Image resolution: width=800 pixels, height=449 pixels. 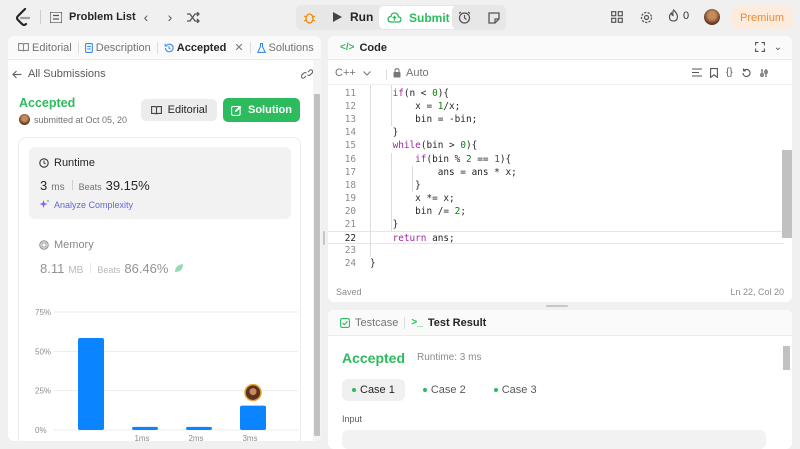 I want to click on code-line: 18 }, so click(x=556, y=185).